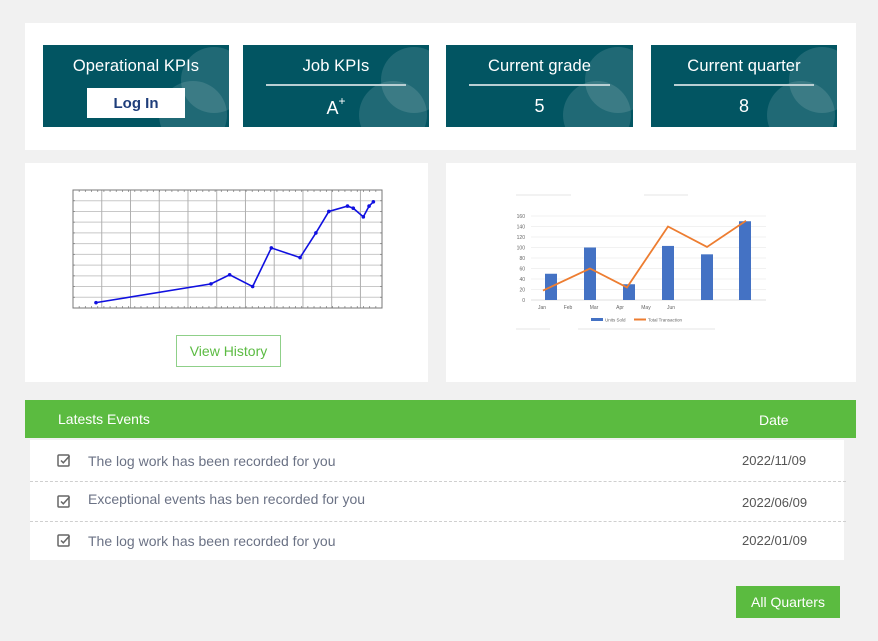  I want to click on y-tick-label: 120, so click(521, 238).